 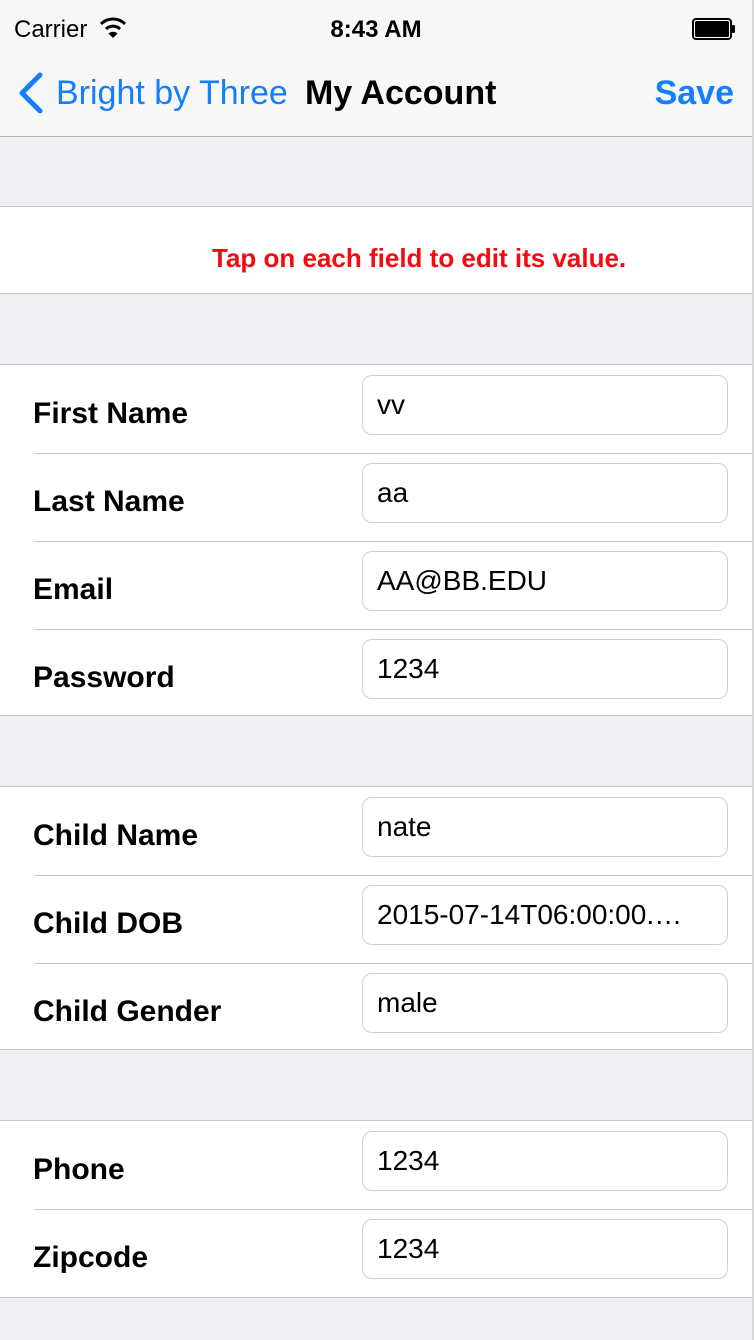 I want to click on email-row: Email, so click(x=376, y=585).